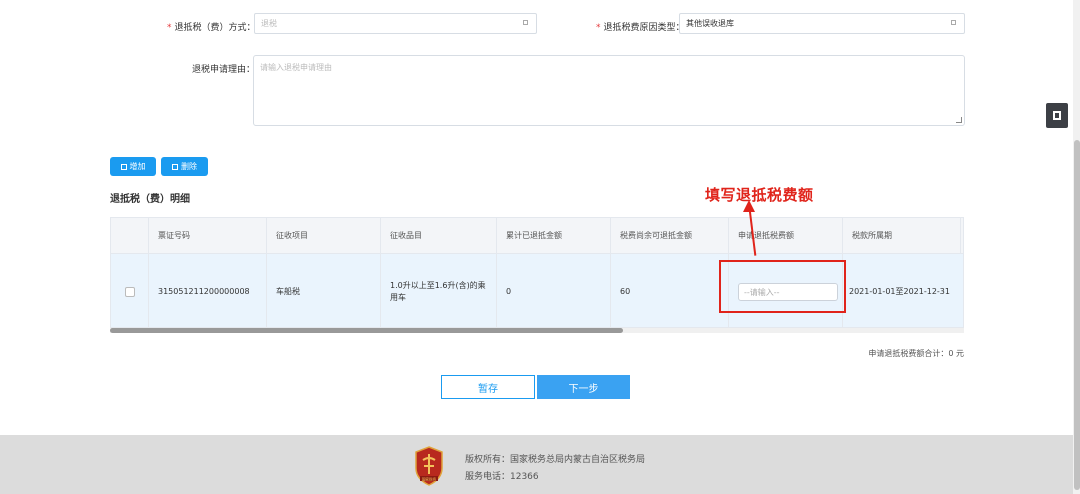 The image size is (1080, 494). I want to click on header-cell: 税款所属期, so click(902, 235).